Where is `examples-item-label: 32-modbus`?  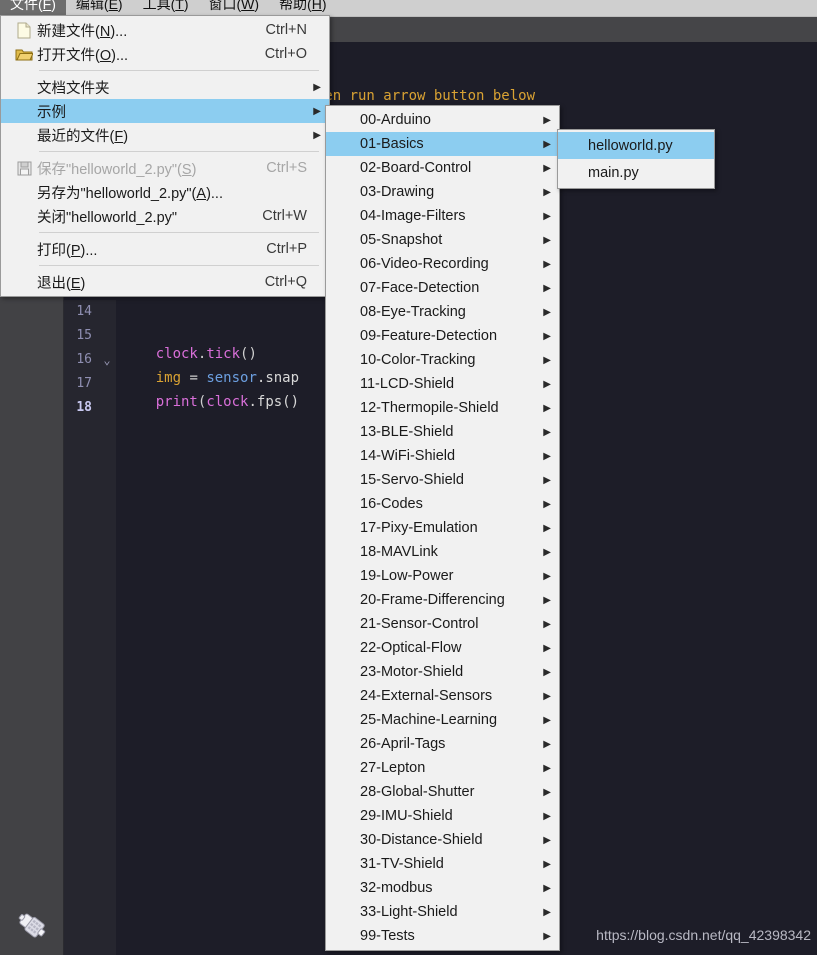
examples-item-label: 32-modbus is located at coordinates (396, 888).